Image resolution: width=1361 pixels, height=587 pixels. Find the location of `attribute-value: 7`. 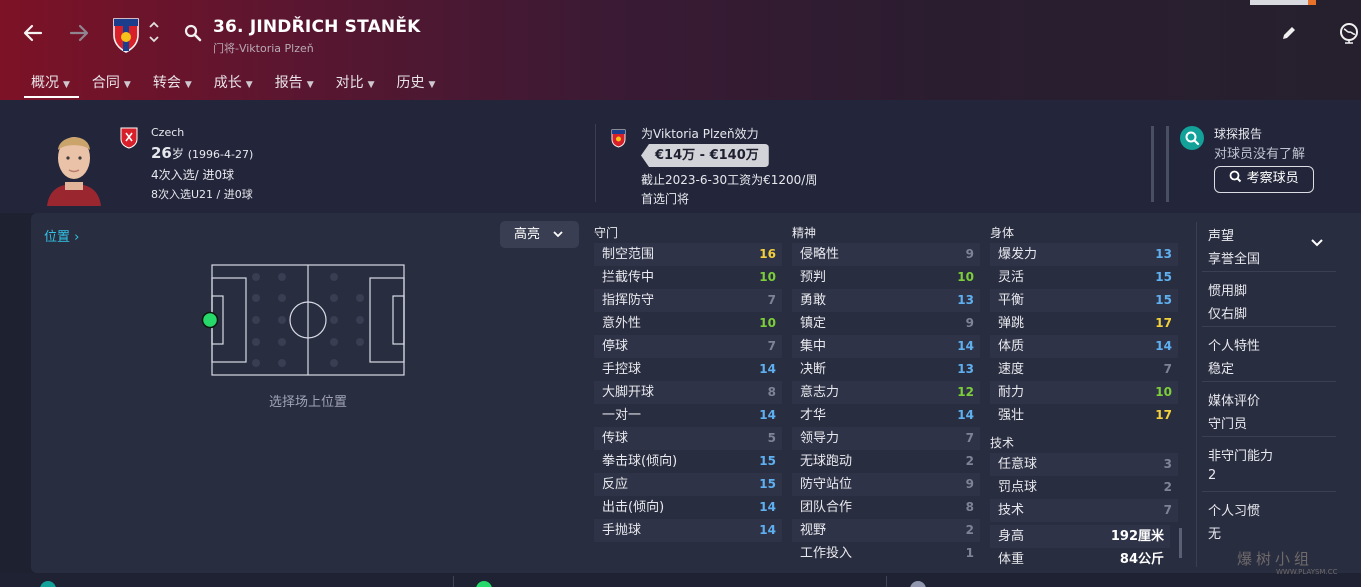

attribute-value: 7 is located at coordinates (771, 346).